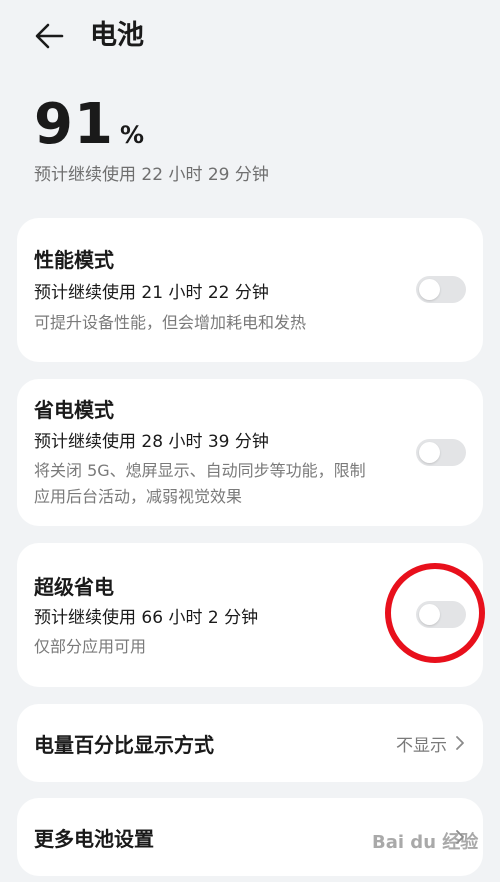 Image resolution: width=500 pixels, height=882 pixels. I want to click on power-saving-mode-desc: 将关闭 5G、熄屏显示、自动同步等功能，限制应用后台活动，减弱视觉效果, so click(200, 483).